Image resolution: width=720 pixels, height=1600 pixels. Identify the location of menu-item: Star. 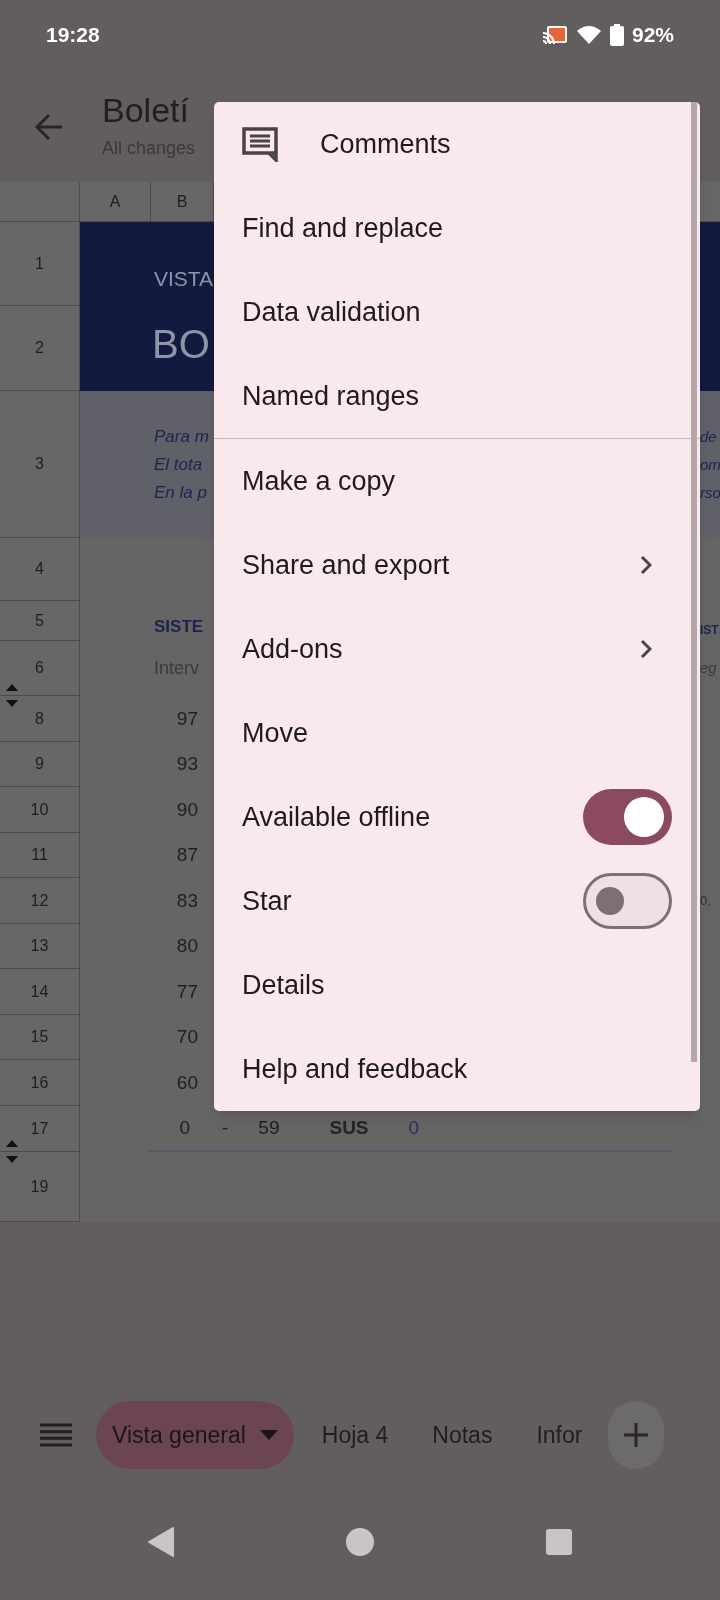
(457, 901).